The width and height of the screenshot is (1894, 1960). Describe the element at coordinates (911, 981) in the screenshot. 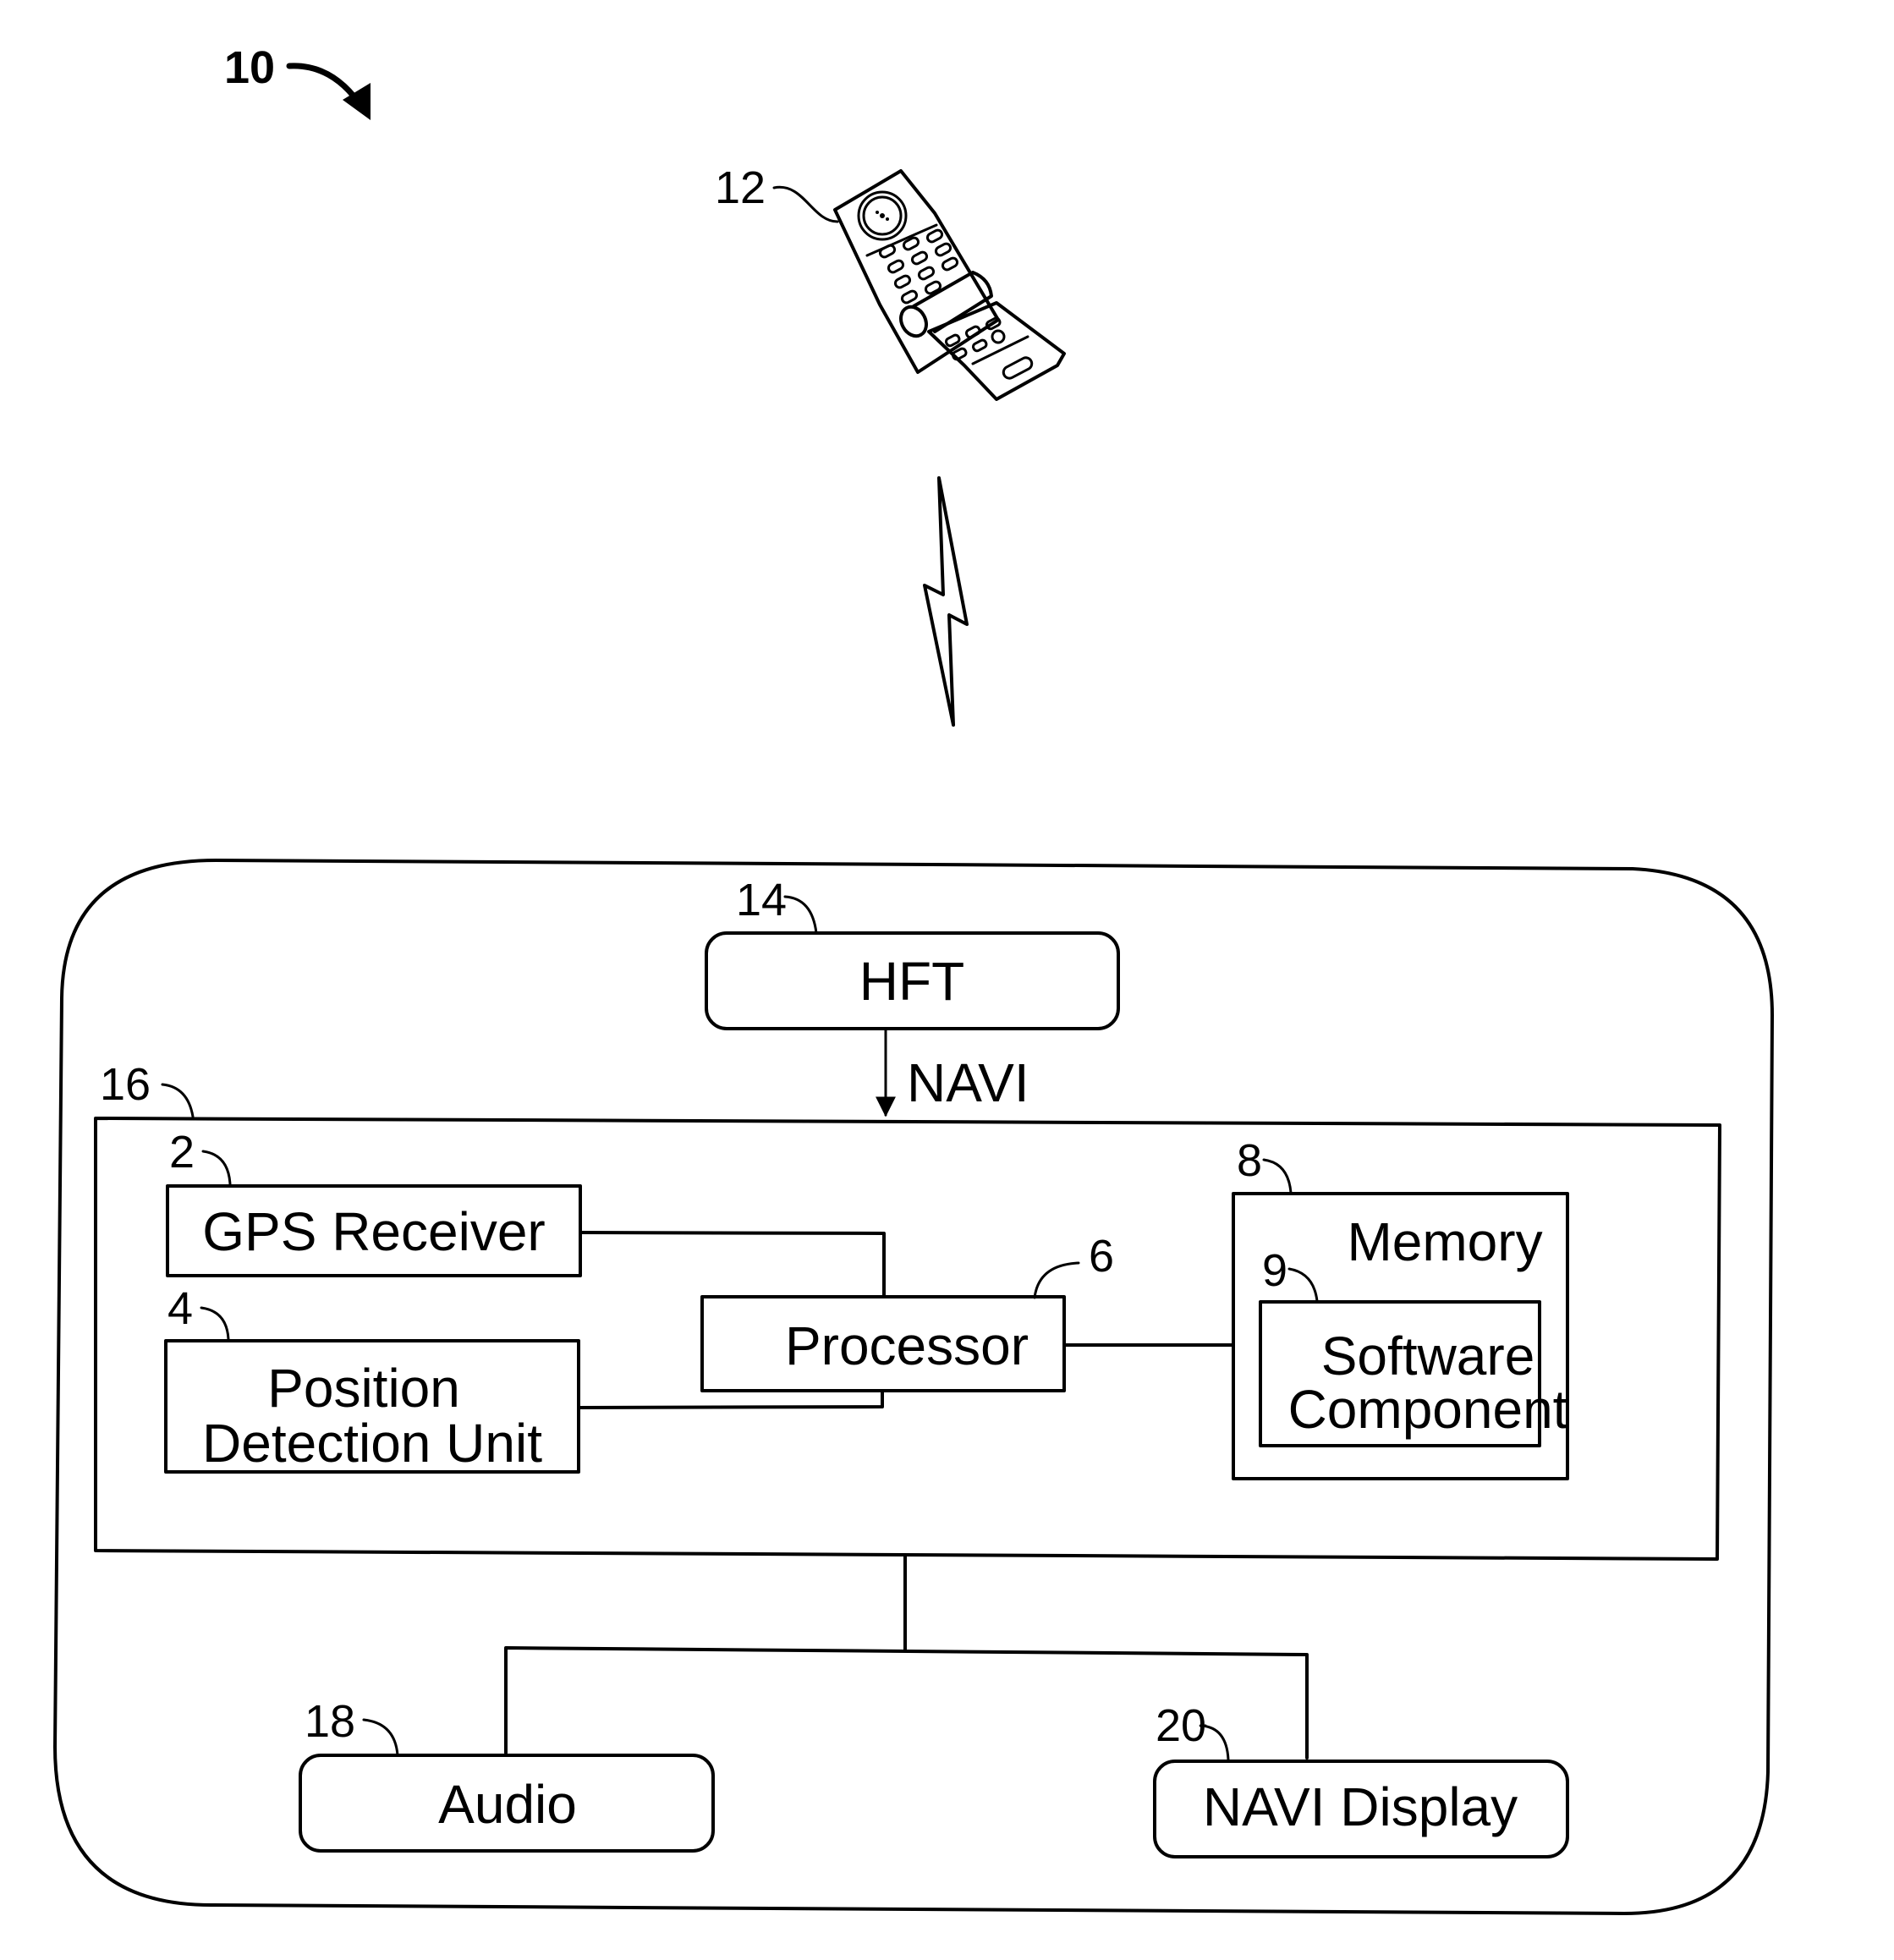

I see `hft-label: HFT` at that location.